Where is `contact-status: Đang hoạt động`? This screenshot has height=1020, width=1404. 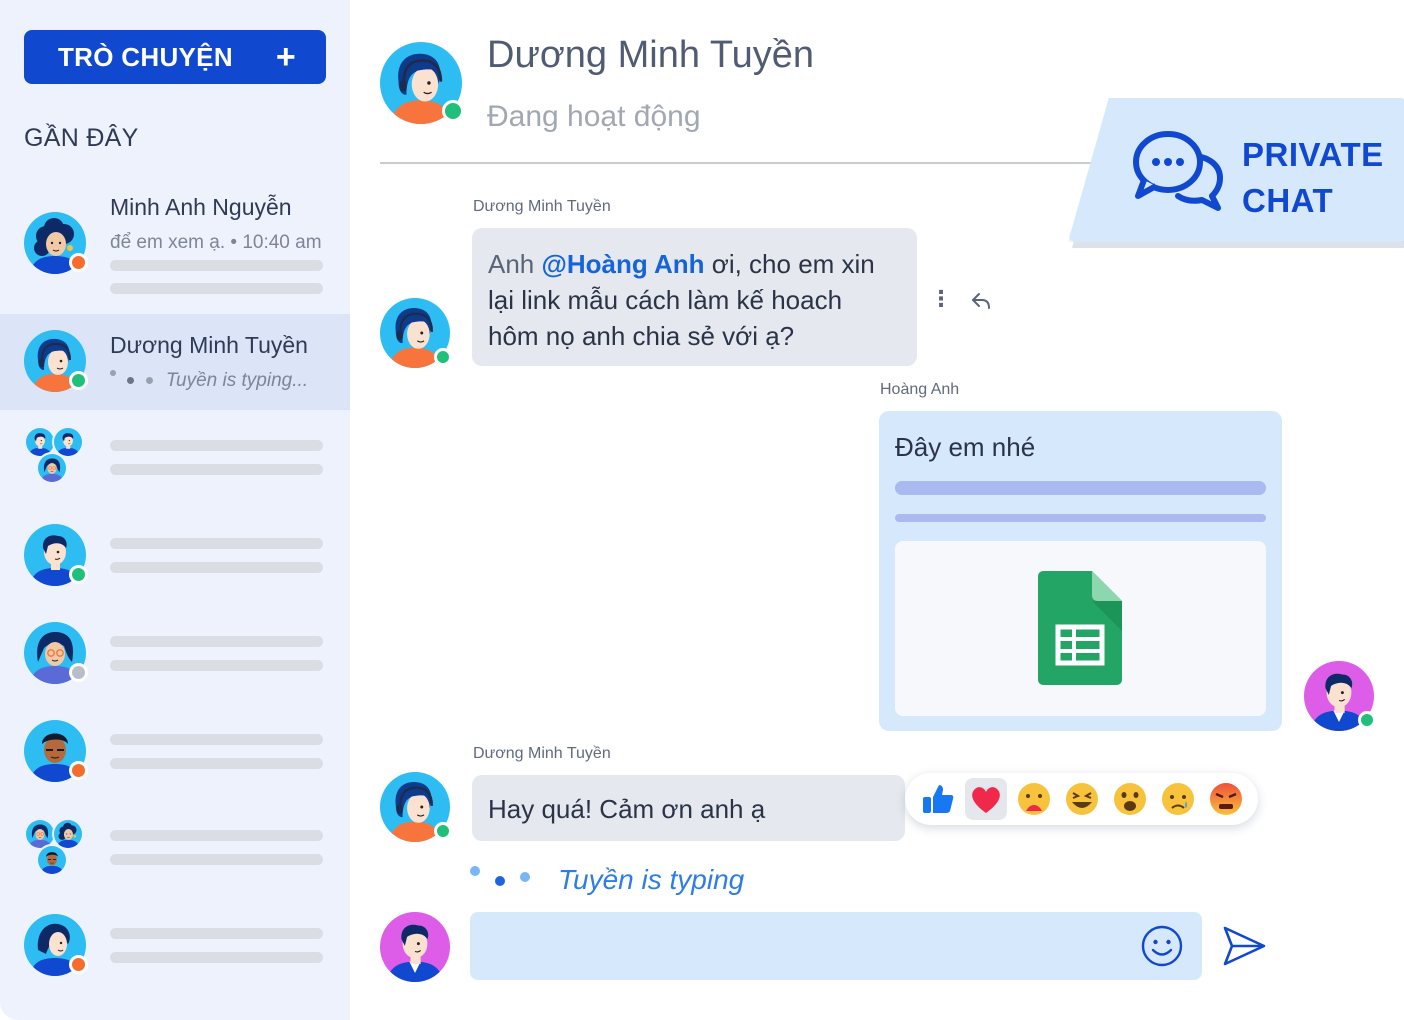 contact-status: Đang hoạt động is located at coordinates (594, 116).